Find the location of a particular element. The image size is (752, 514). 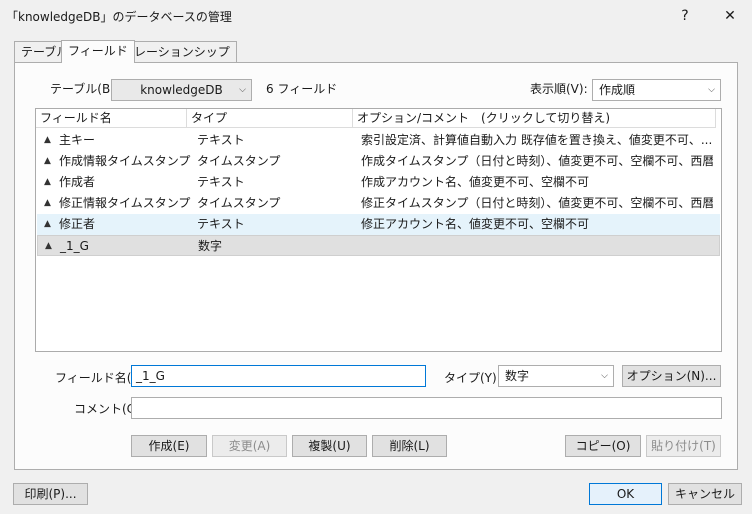

table-label: テーブル(B): is located at coordinates (84, 89).